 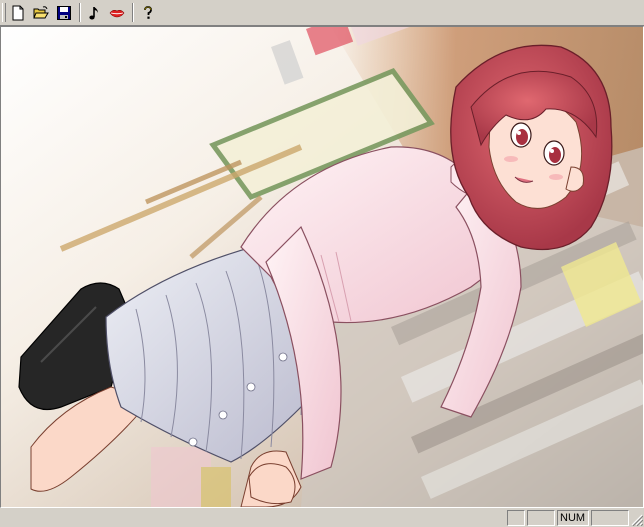 I want to click on music-note-icon, so click(x=93, y=12).